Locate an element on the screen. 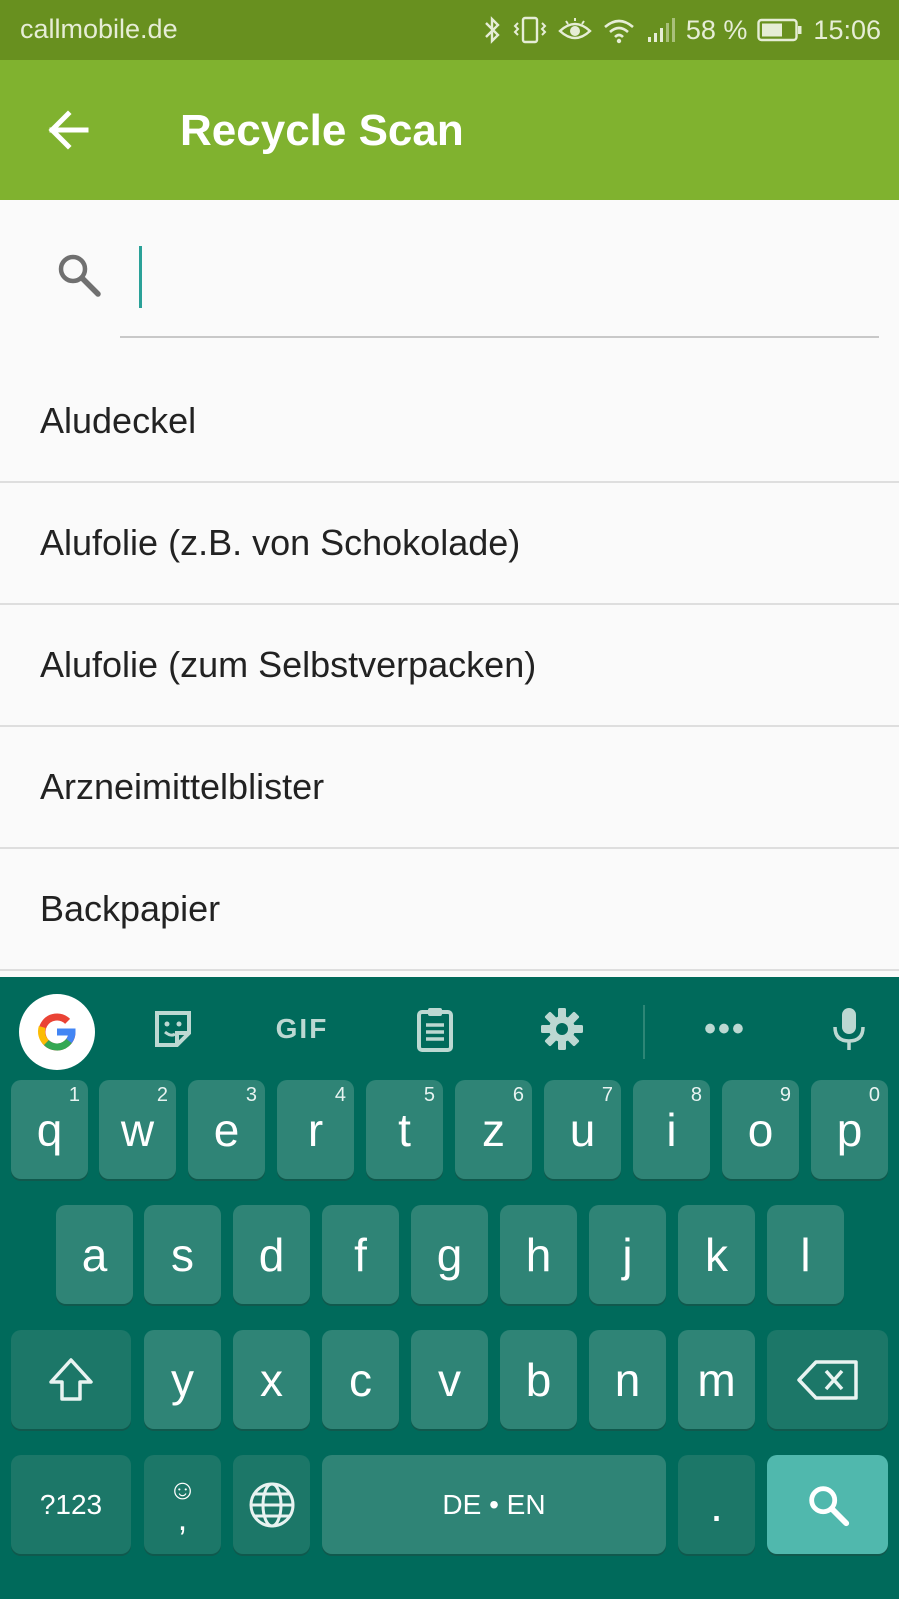  bluetooth-icon is located at coordinates (492, 30).